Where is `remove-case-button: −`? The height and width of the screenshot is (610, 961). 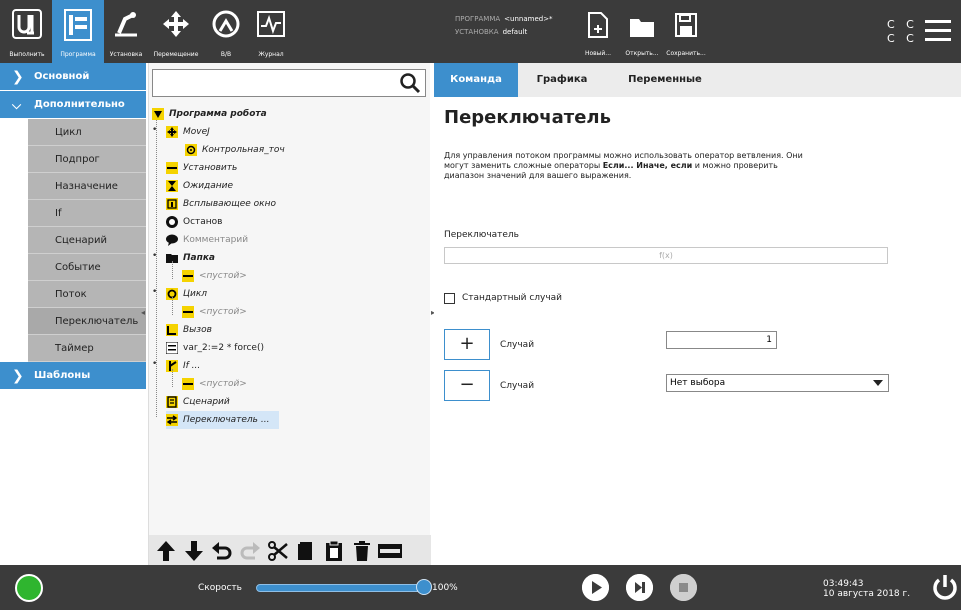
remove-case-button: − is located at coordinates (467, 385).